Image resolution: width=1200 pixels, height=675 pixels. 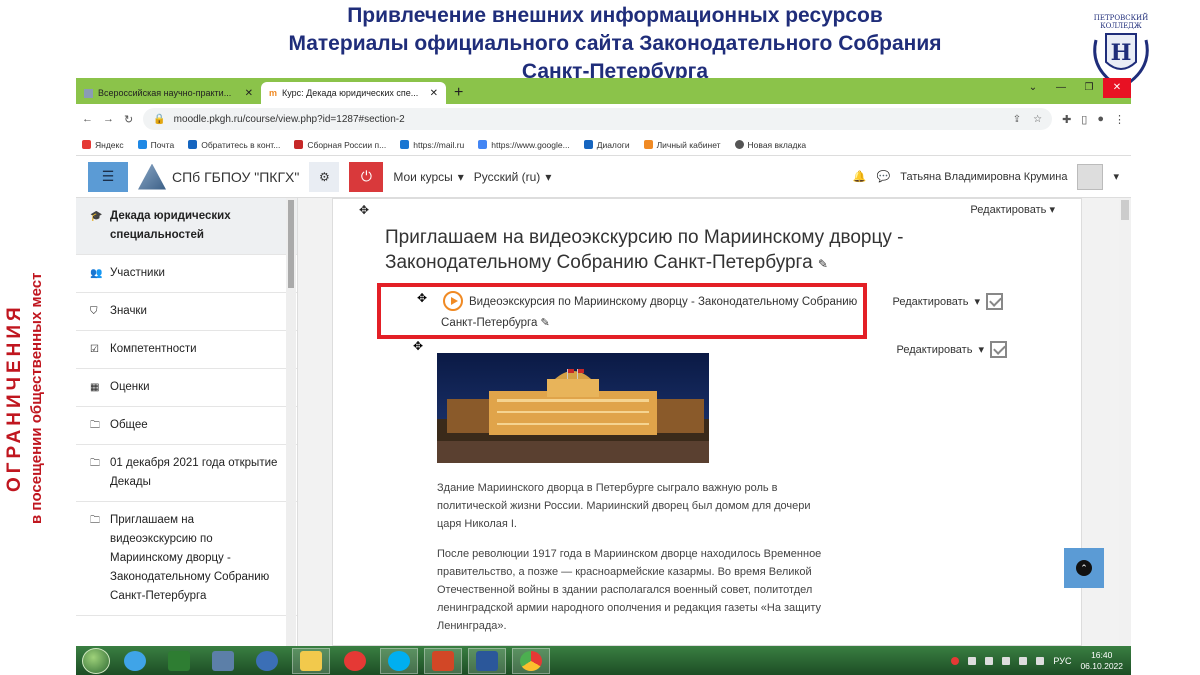 What do you see at coordinates (682, 145) in the screenshot?
I see `bookmark-cabinet: Личный кабинет` at bounding box center [682, 145].